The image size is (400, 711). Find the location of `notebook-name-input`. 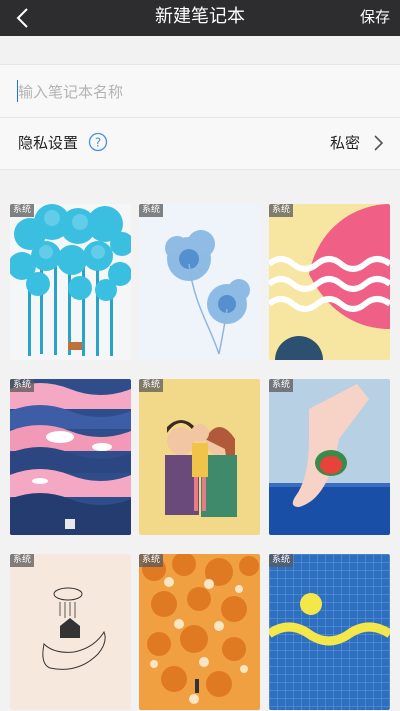

notebook-name-input is located at coordinates (198, 92).